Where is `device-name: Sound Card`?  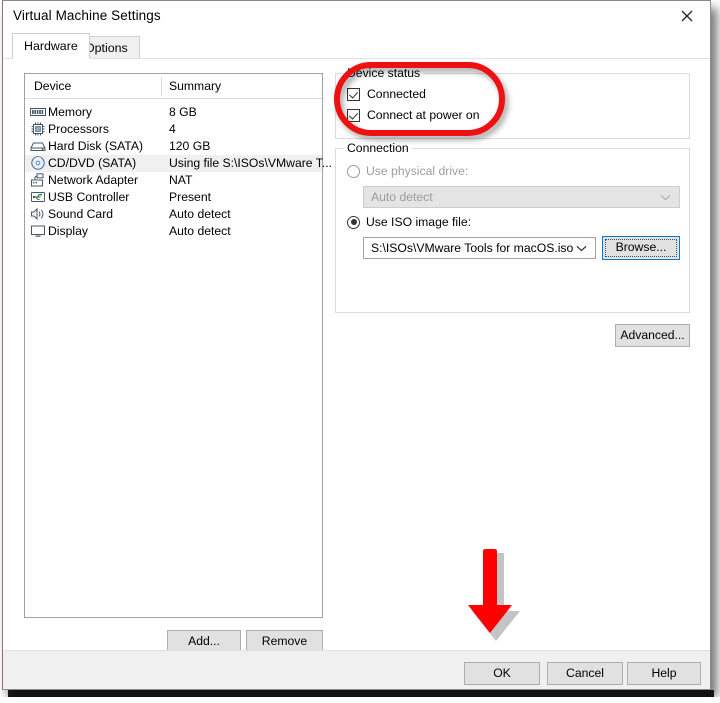 device-name: Sound Card is located at coordinates (81, 214).